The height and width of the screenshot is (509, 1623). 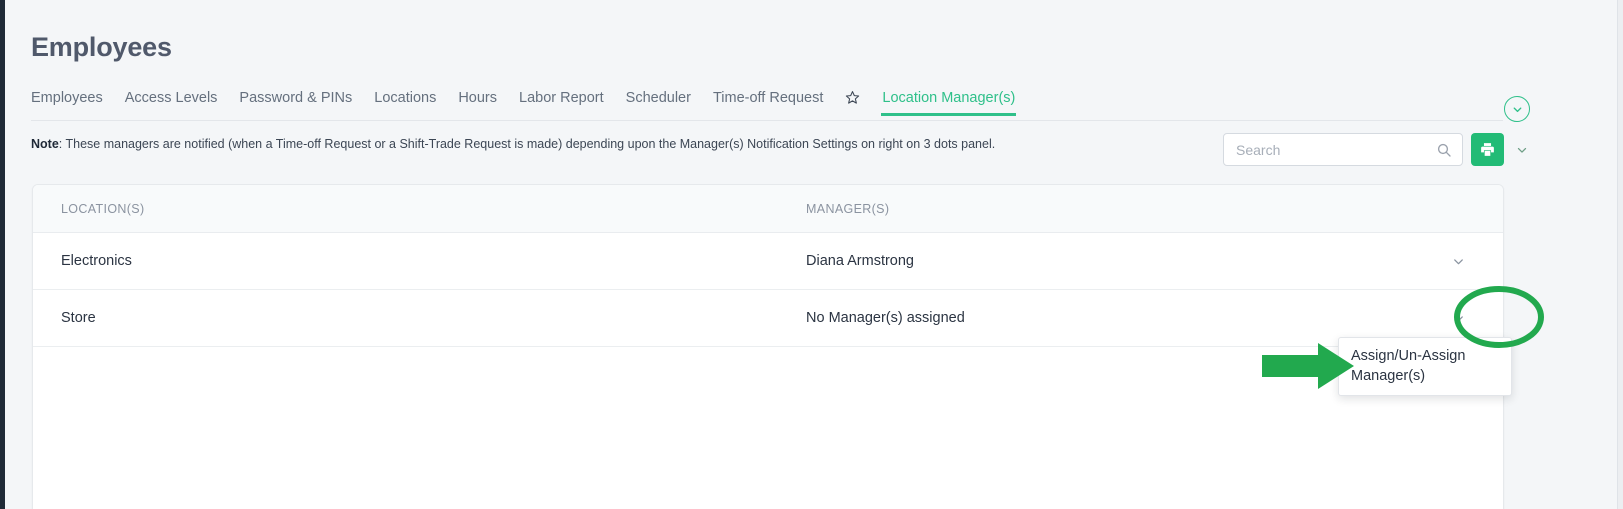 I want to click on menu-item-assign-unassign-managers: Assign/Un-Assign Manager(s), so click(x=1425, y=366).